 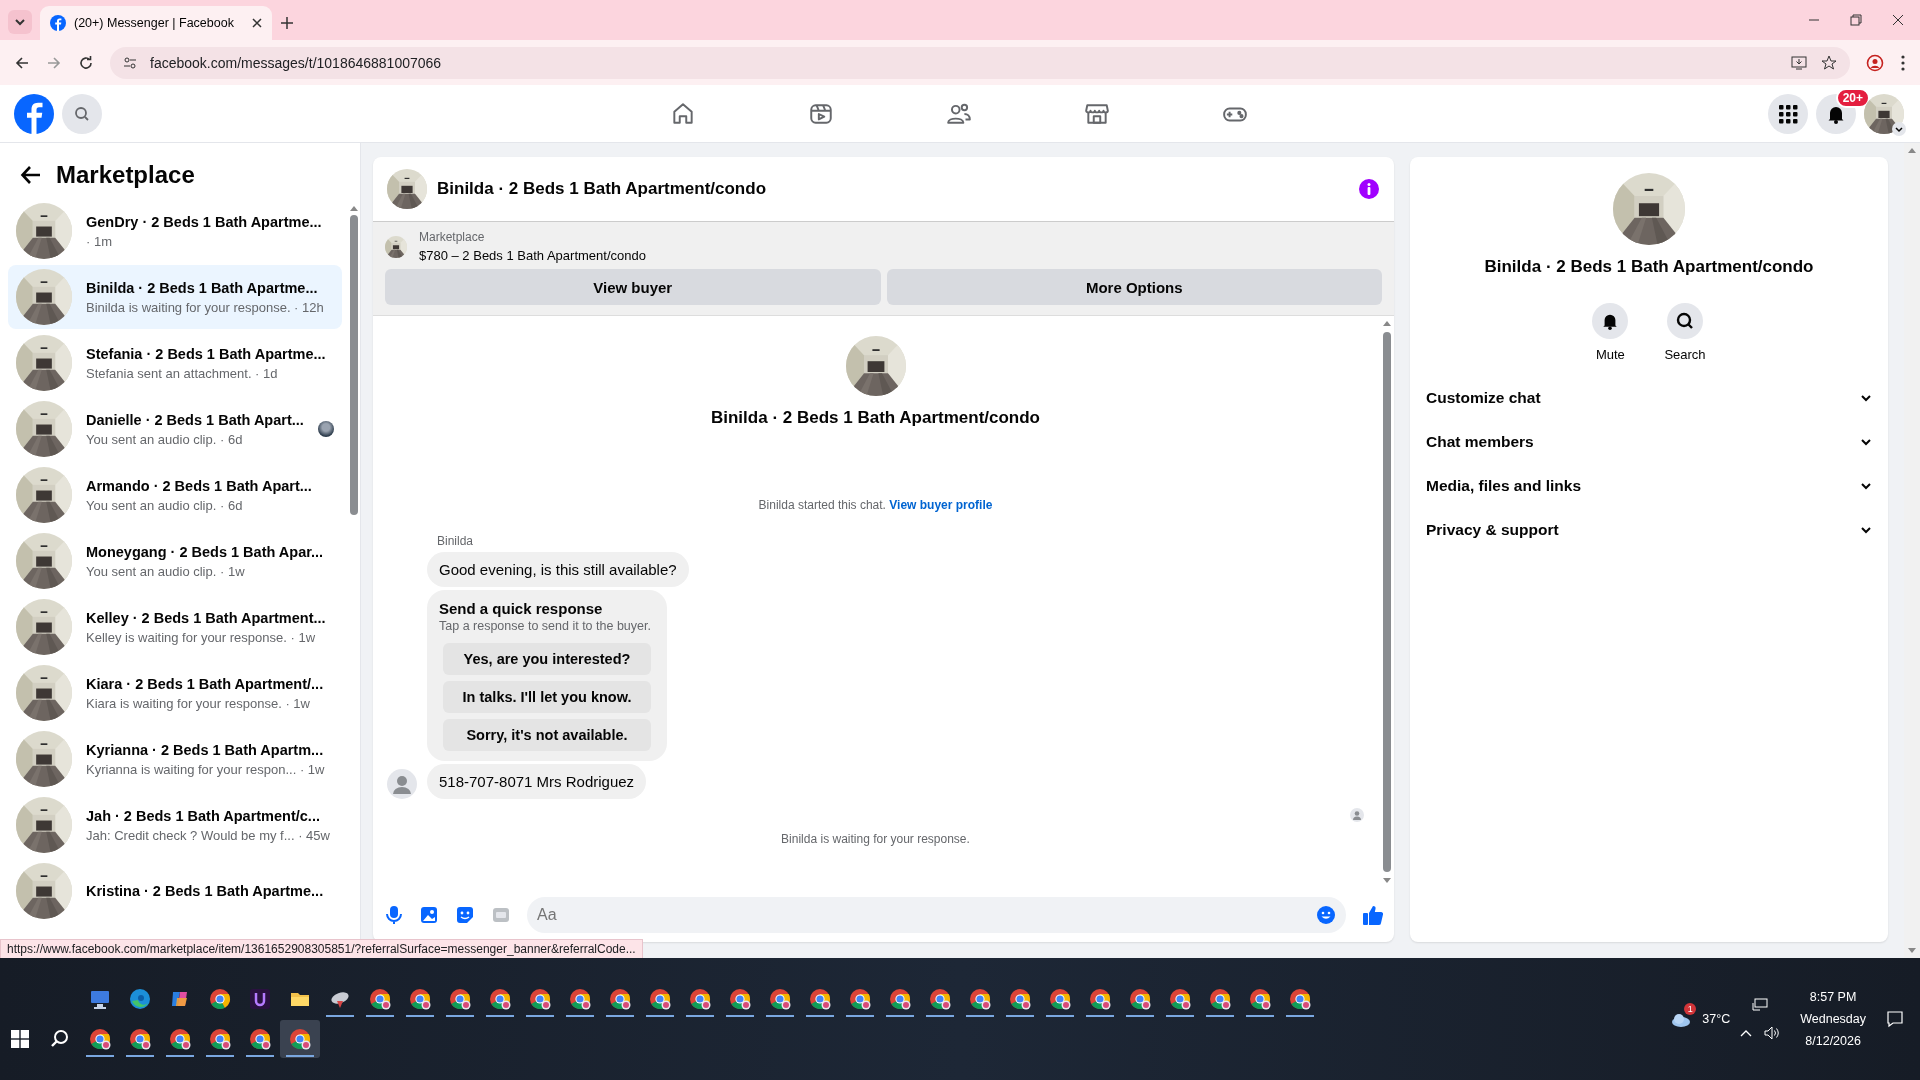 What do you see at coordinates (1833, 1041) in the screenshot?
I see `clock-date: 8/12/2026` at bounding box center [1833, 1041].